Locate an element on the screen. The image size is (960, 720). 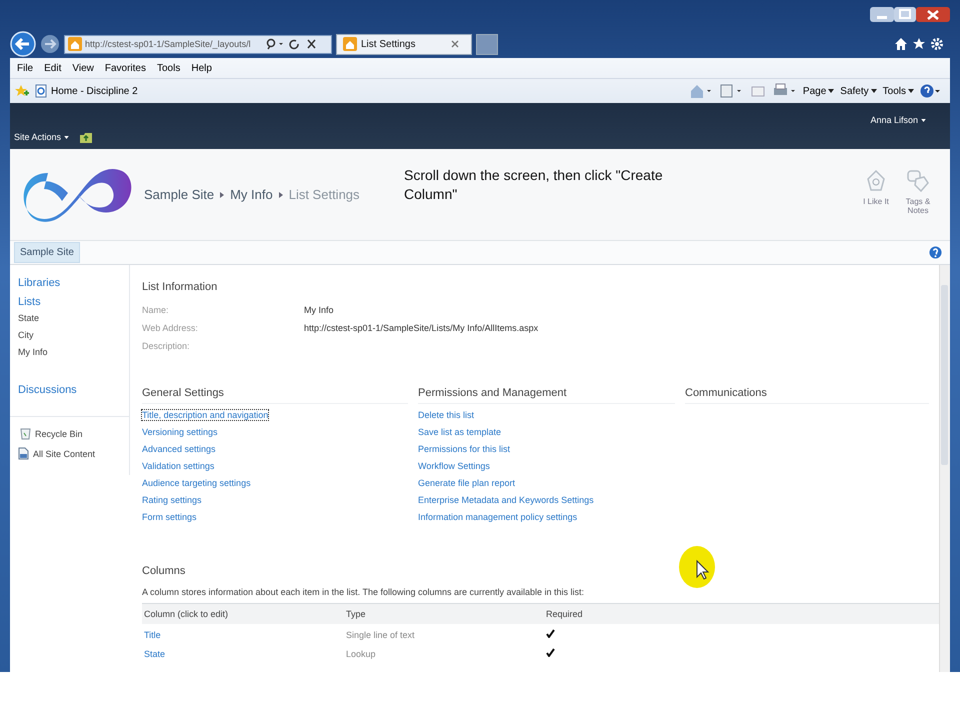
settings-icon is located at coordinates (937, 44).